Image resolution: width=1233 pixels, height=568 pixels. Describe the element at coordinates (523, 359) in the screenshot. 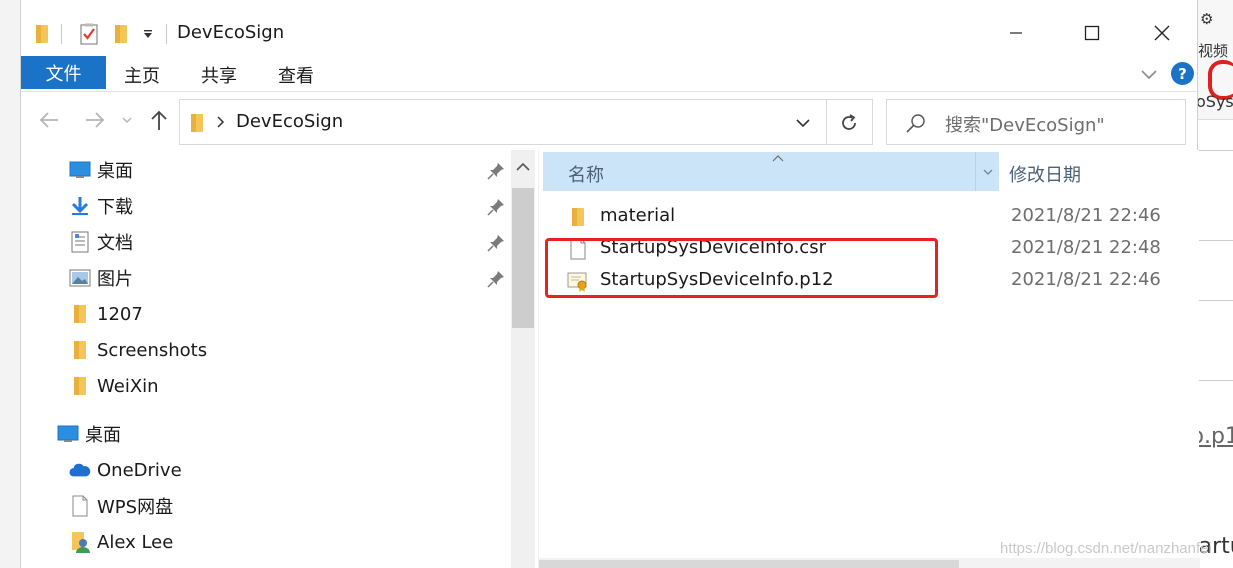

I see `nav-scrollbar` at that location.